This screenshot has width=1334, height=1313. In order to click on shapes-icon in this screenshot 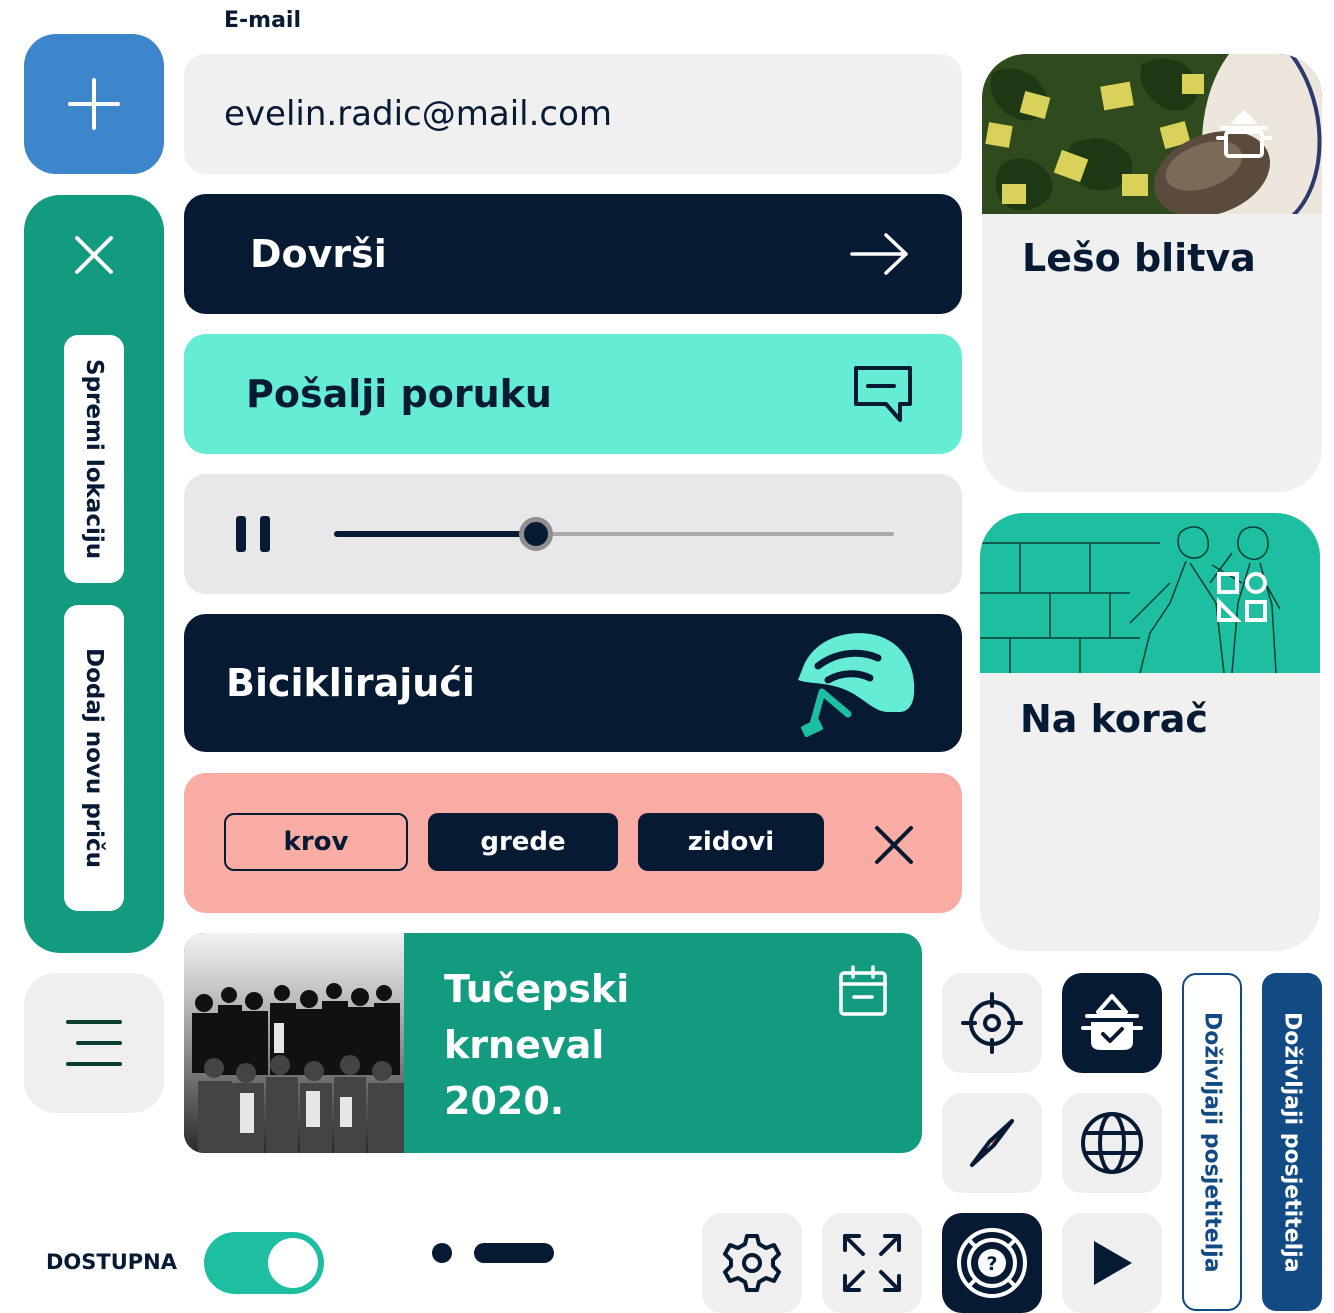, I will do `click(1242, 597)`.